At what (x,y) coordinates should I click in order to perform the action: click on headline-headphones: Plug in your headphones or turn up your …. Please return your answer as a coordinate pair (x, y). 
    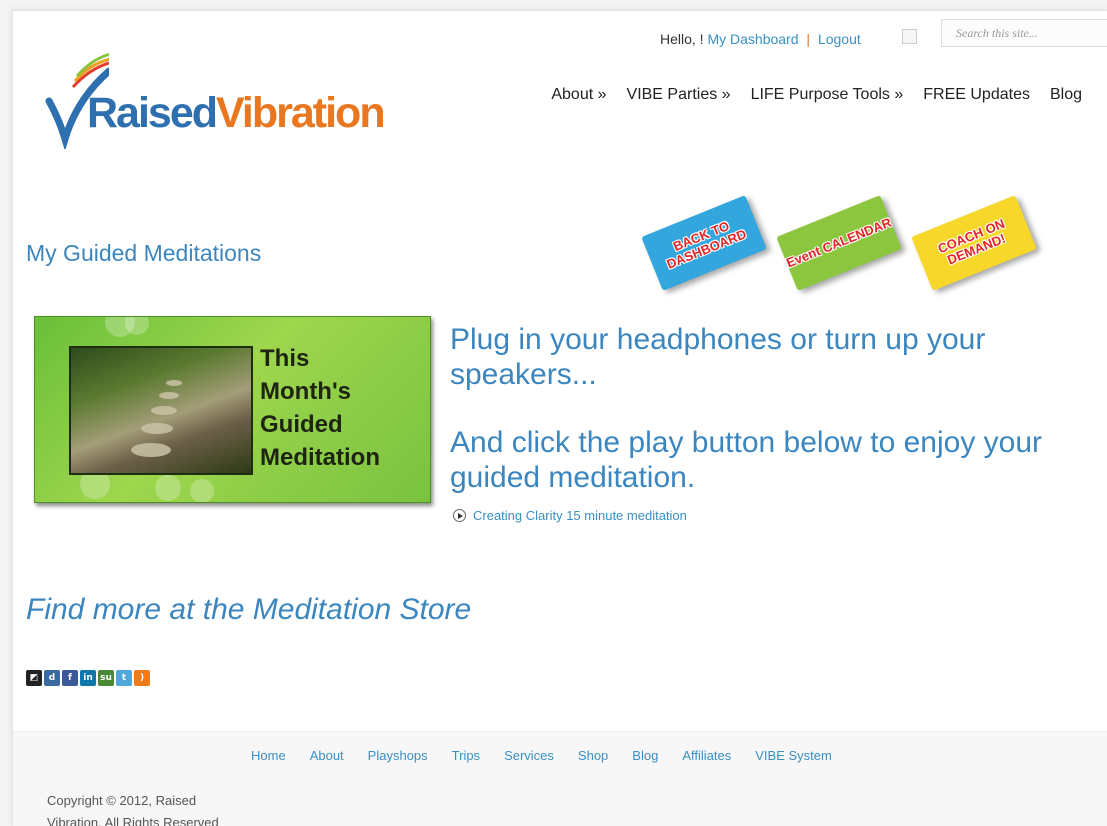
    Looking at the image, I should click on (718, 357).